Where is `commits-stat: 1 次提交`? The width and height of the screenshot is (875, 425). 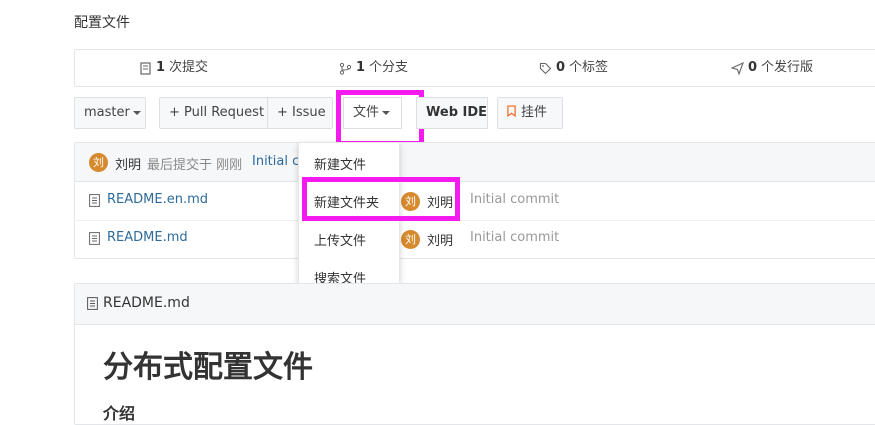
commits-stat: 1 次提交 is located at coordinates (173, 68).